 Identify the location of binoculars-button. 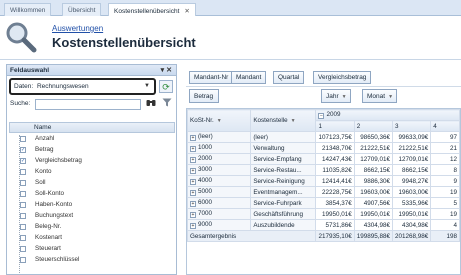
(151, 104).